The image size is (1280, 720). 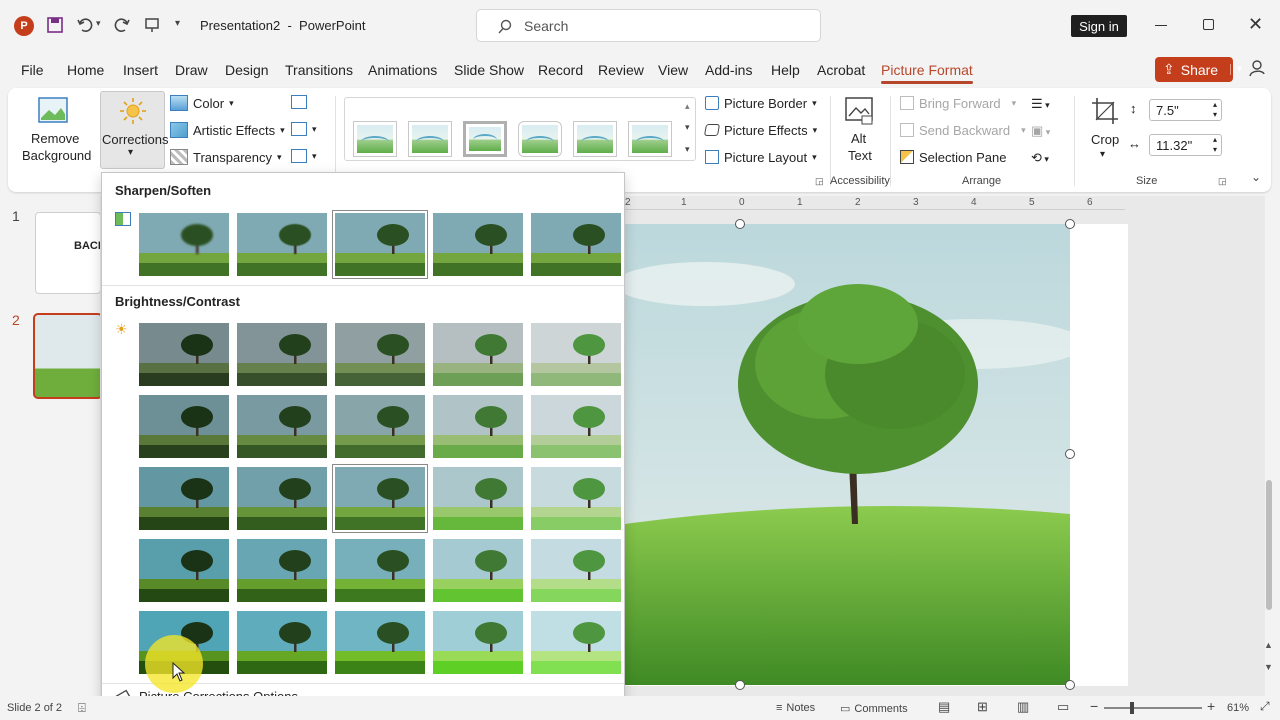 I want to click on rotate-icon: ⟲ ▾, so click(x=1040, y=158).